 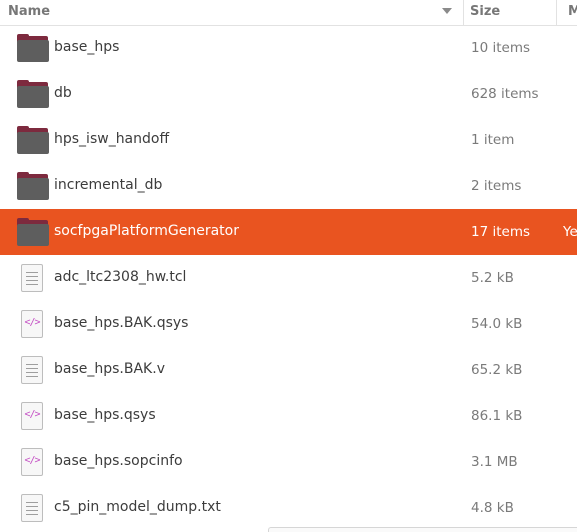 I want to click on file-name: base_hps, so click(x=87, y=47).